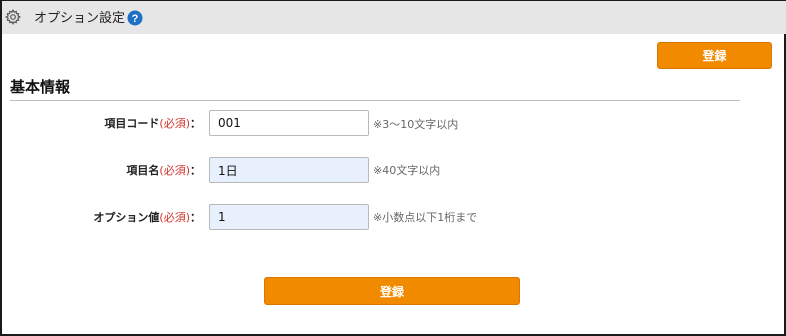  What do you see at coordinates (375, 100) in the screenshot?
I see `section-divider` at bounding box center [375, 100].